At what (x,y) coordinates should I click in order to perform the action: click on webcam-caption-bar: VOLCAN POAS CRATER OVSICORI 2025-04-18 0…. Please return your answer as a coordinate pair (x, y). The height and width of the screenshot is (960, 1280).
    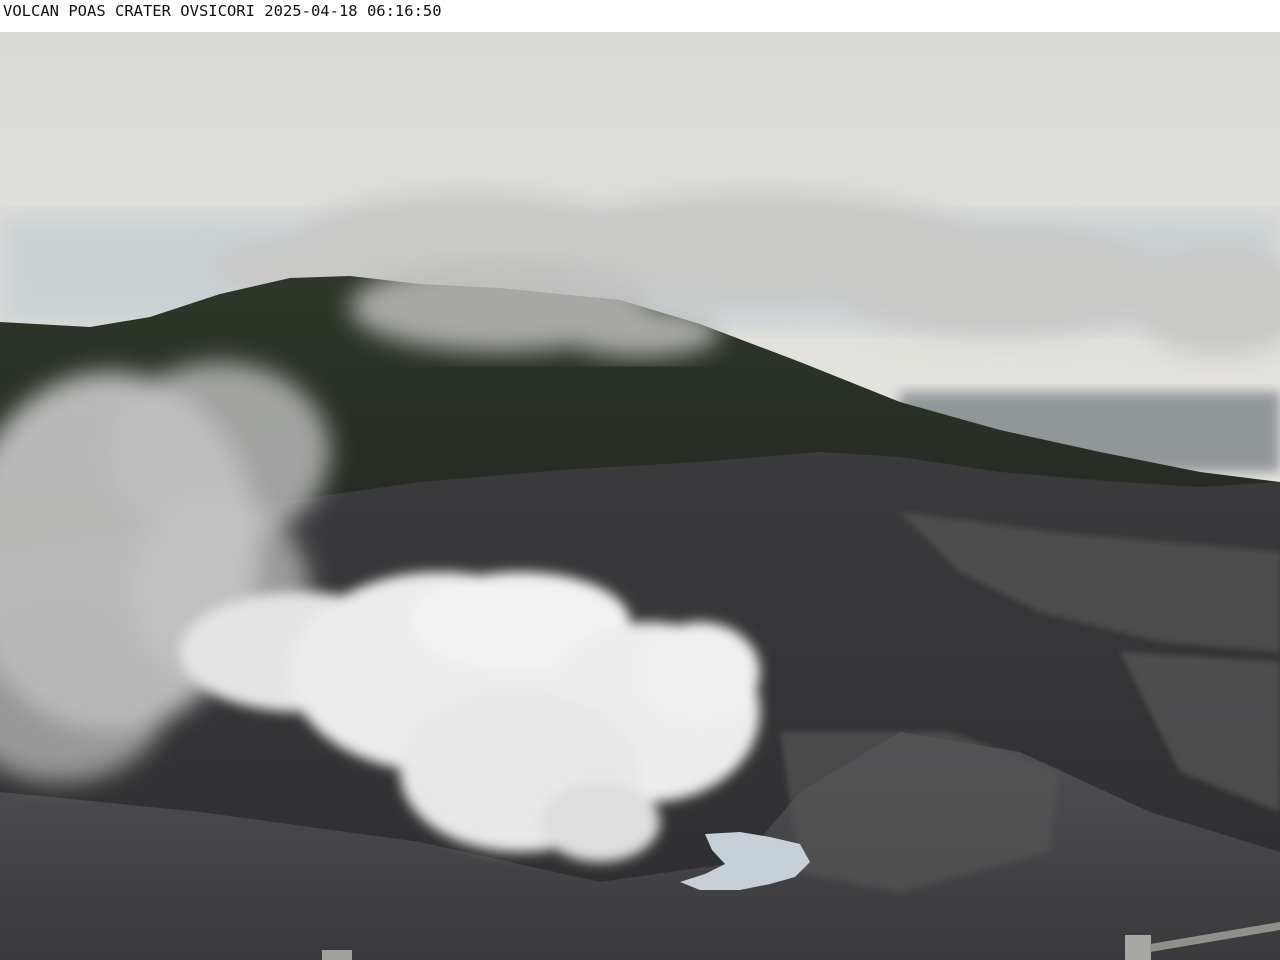
    Looking at the image, I should click on (640, 16).